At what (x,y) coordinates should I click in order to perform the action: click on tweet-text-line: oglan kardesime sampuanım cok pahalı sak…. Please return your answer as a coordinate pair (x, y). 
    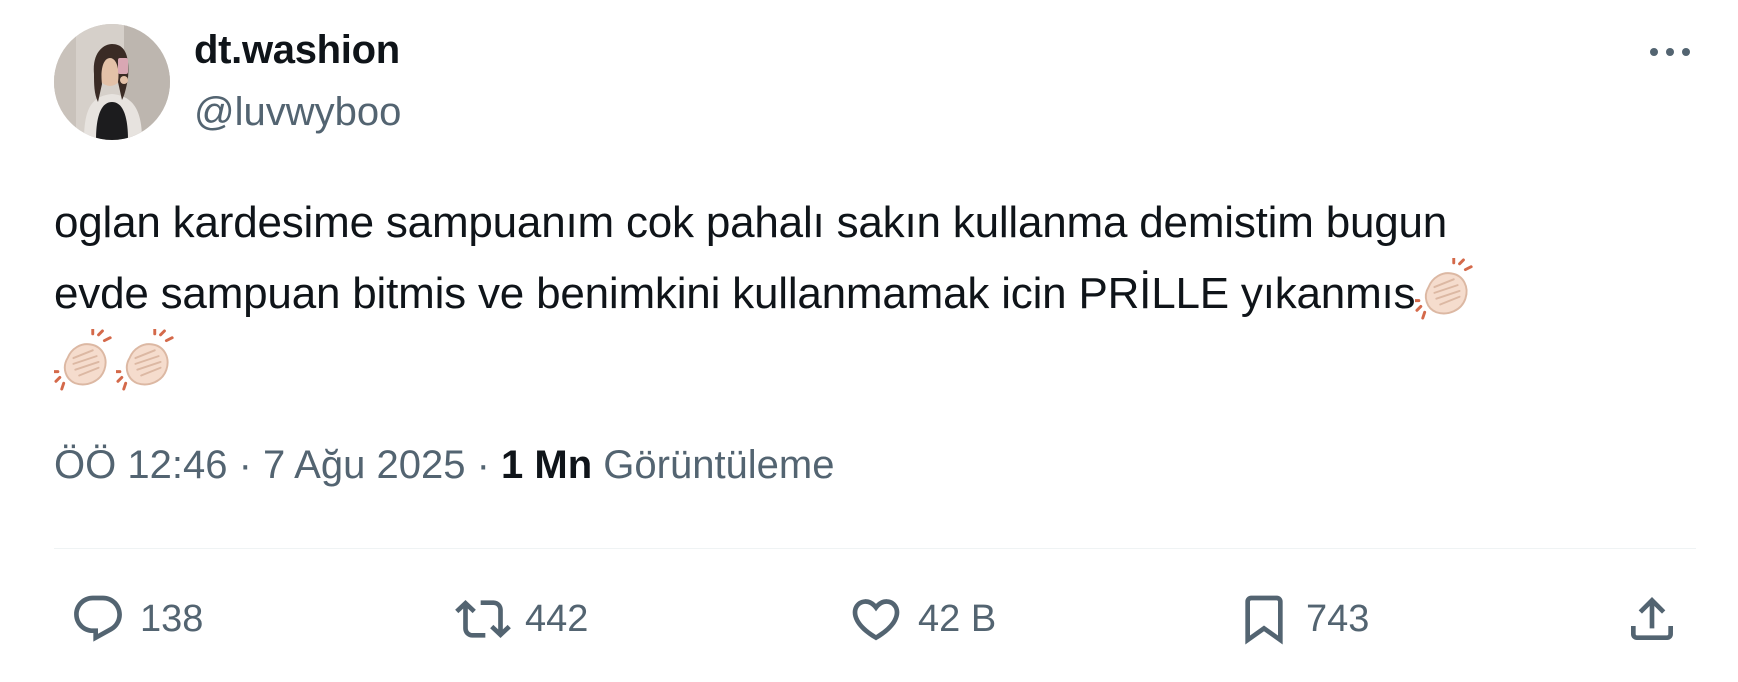
    Looking at the image, I should click on (874, 223).